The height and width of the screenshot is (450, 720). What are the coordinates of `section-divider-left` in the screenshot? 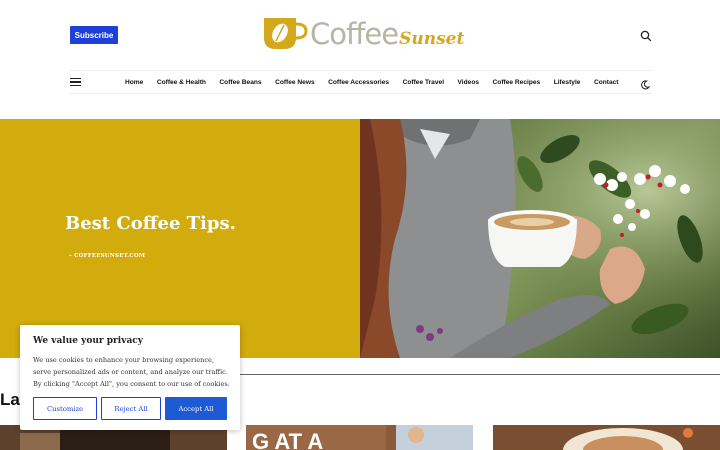 It's located at (300, 374).